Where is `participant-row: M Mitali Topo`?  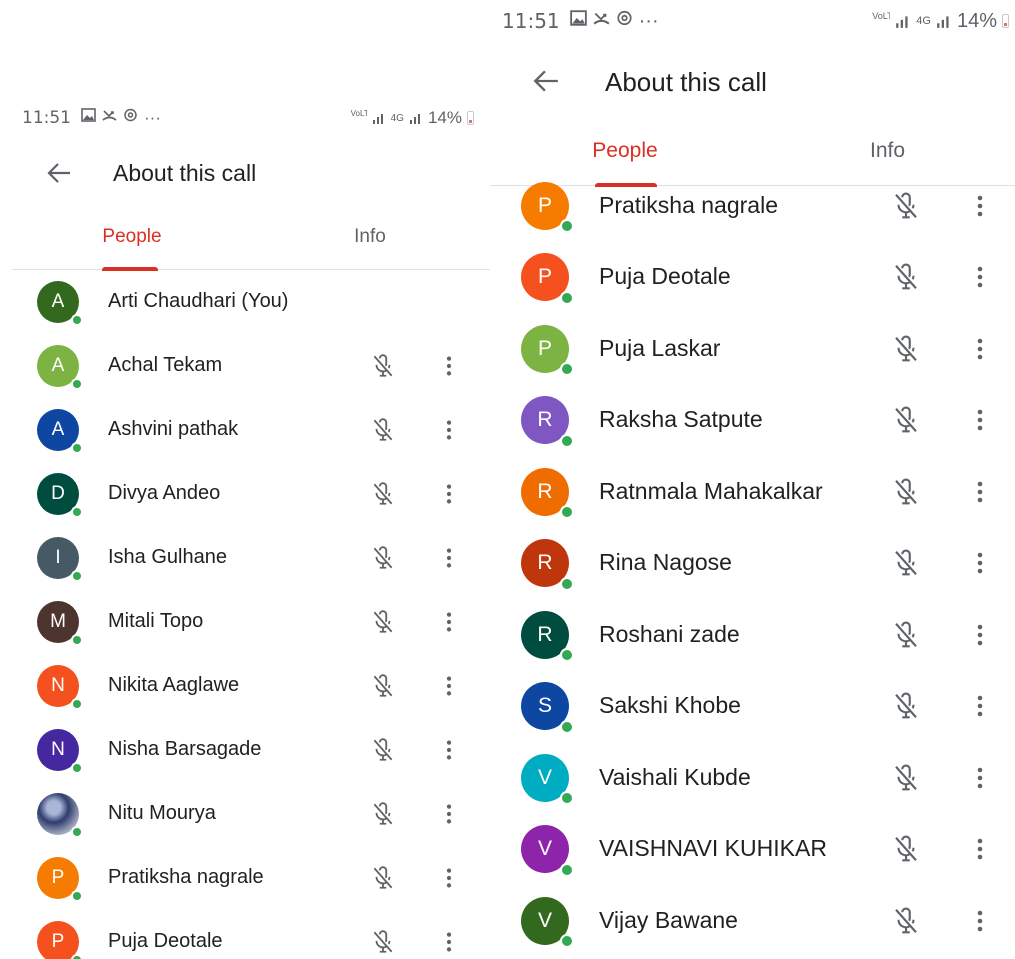
participant-row: M Mitali Topo is located at coordinates (245, 622).